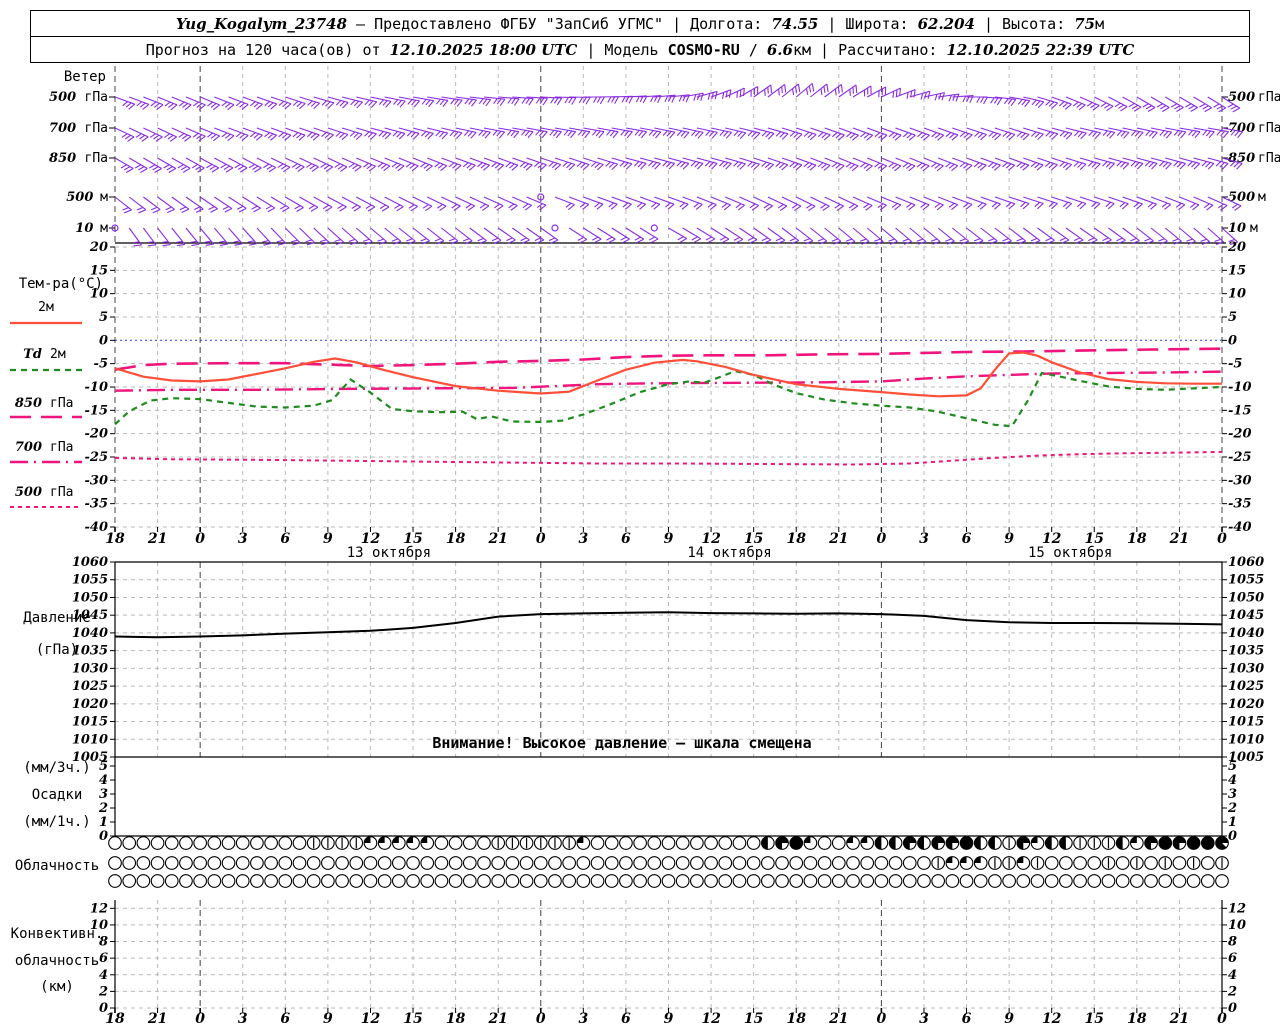 This screenshot has width=1280, height=1024. Describe the element at coordinates (631, 49) in the screenshot. I see `model-label: Модель` at that location.